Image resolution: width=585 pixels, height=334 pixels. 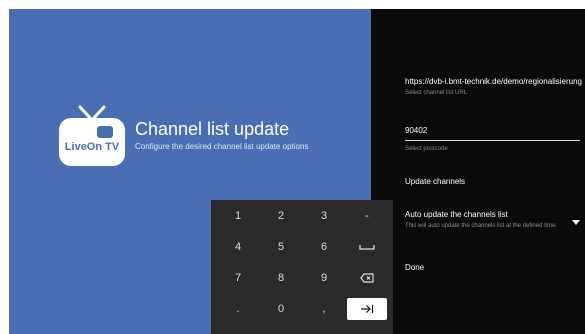 What do you see at coordinates (576, 222) in the screenshot?
I see `dropdown-arrow-icon` at bounding box center [576, 222].